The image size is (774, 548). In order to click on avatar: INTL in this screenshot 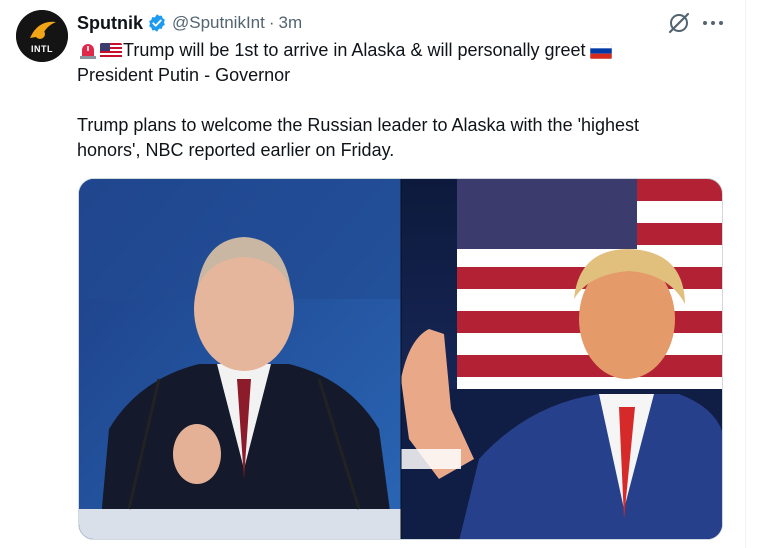, I will do `click(42, 36)`.